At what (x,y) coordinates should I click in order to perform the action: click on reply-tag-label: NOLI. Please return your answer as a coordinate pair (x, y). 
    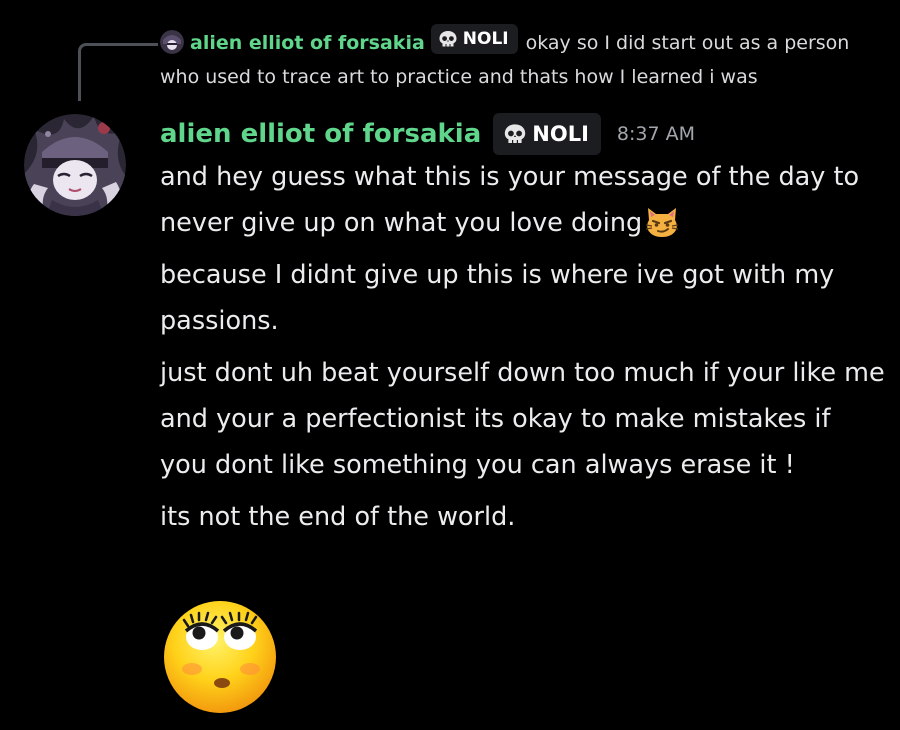
    Looking at the image, I should click on (485, 39).